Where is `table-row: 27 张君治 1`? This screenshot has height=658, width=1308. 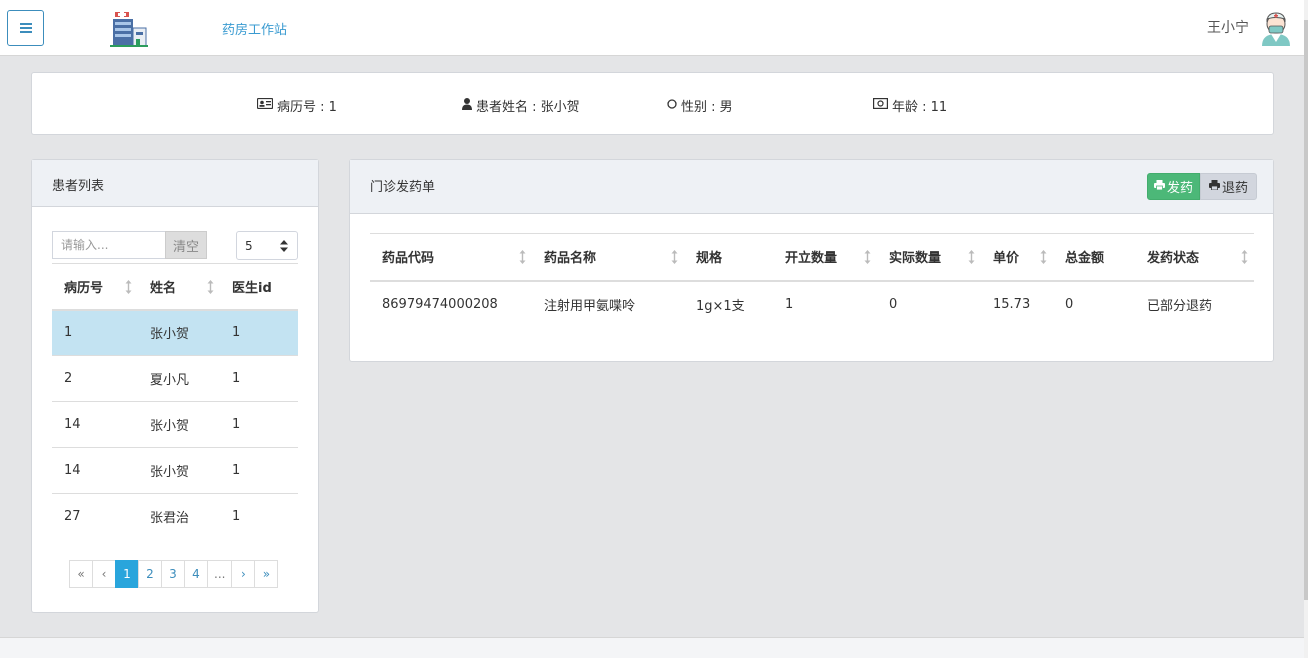 table-row: 27 张君治 1 is located at coordinates (175, 517).